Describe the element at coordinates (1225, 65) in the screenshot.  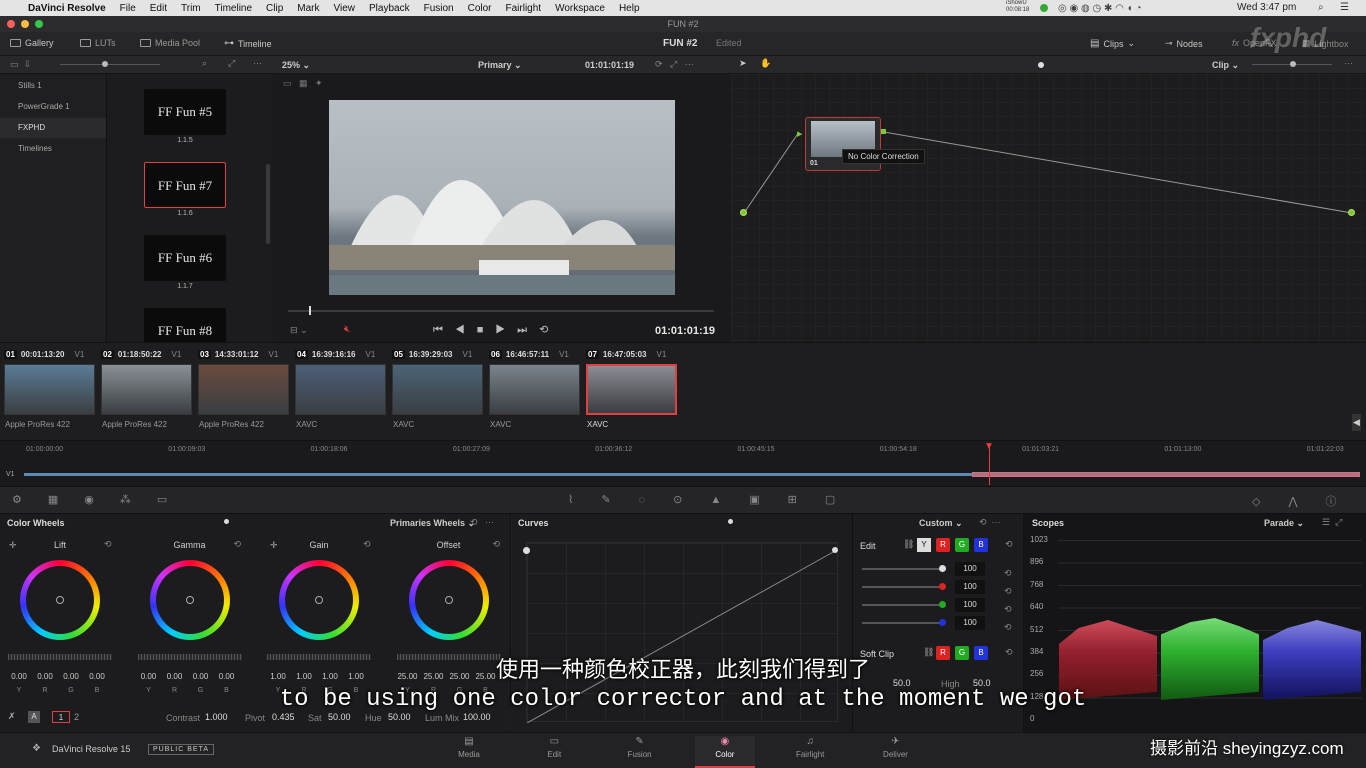
I see `node-mode-select: Clip ⌄` at that location.